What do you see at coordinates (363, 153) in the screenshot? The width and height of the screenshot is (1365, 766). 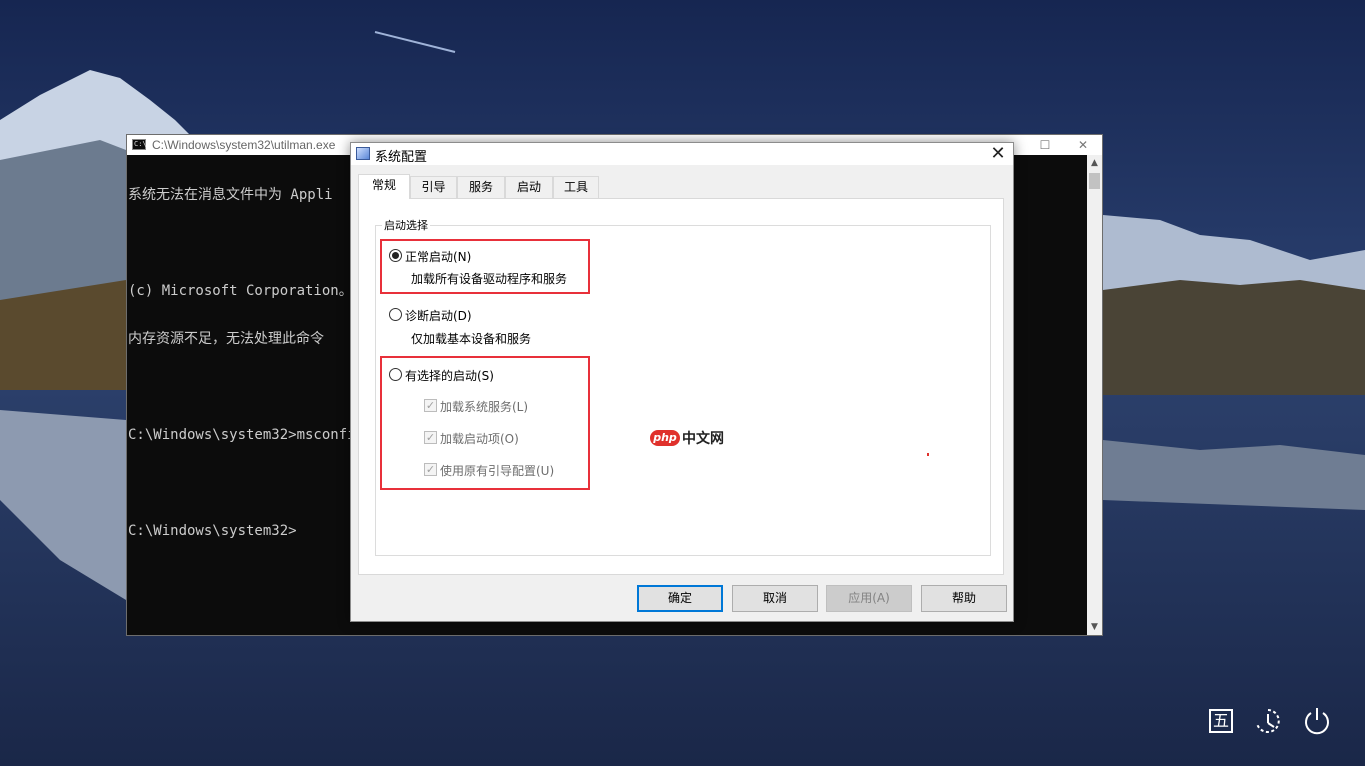 I see `msconfig-icon` at bounding box center [363, 153].